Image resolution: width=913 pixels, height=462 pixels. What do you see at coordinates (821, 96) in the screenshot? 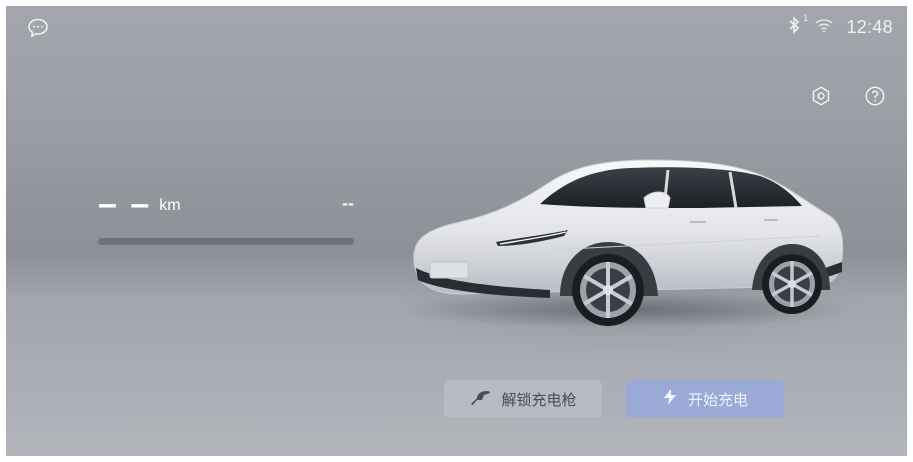
I see `settings-hexagon-icon` at bounding box center [821, 96].